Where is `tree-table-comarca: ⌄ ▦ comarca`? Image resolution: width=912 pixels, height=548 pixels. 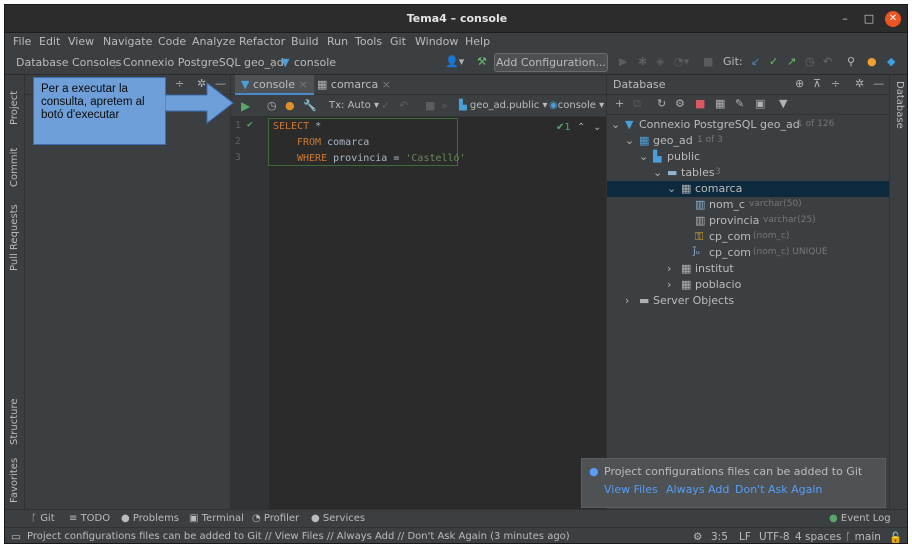
tree-table-comarca: ⌄ ▦ comarca is located at coordinates (748, 189).